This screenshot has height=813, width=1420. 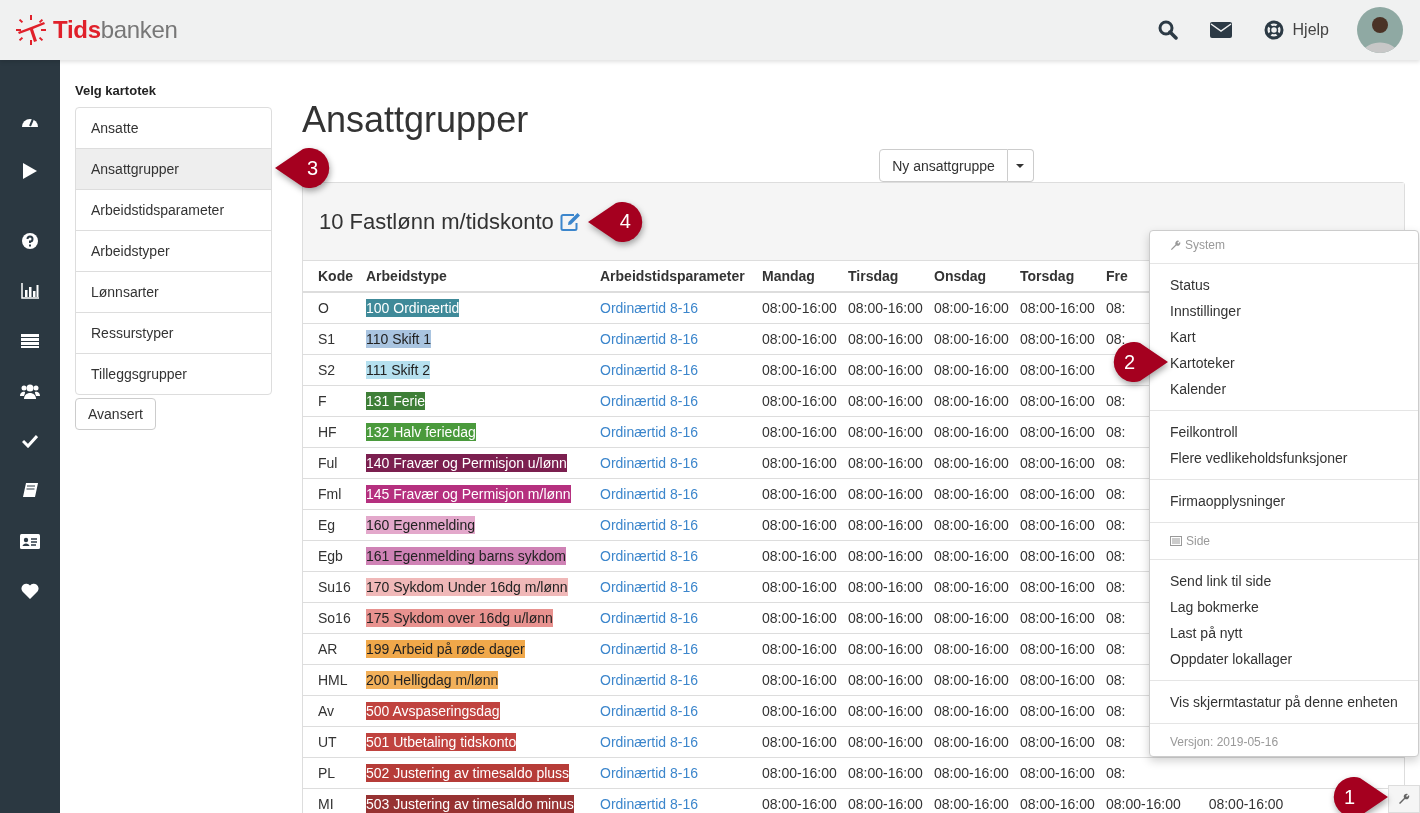 What do you see at coordinates (1117, 276) in the screenshot?
I see `column-header: Fre` at bounding box center [1117, 276].